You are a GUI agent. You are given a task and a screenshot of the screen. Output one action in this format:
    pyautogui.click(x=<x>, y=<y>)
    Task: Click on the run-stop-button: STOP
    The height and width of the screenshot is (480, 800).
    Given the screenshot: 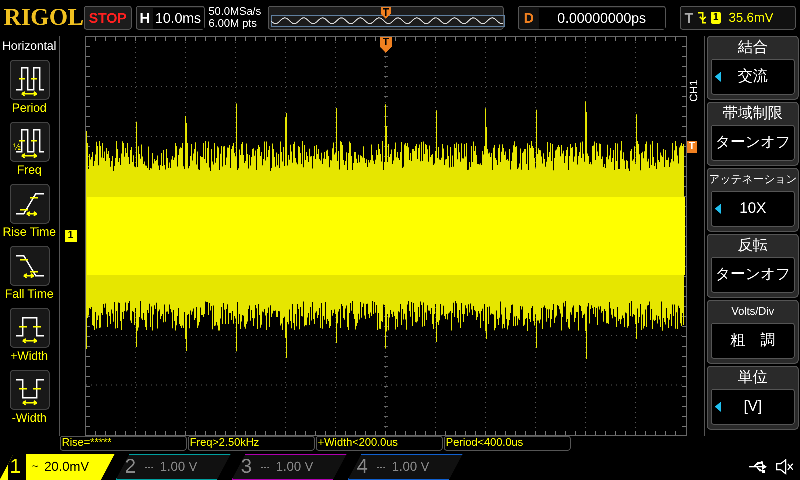 What is the action you would take?
    pyautogui.click(x=108, y=18)
    